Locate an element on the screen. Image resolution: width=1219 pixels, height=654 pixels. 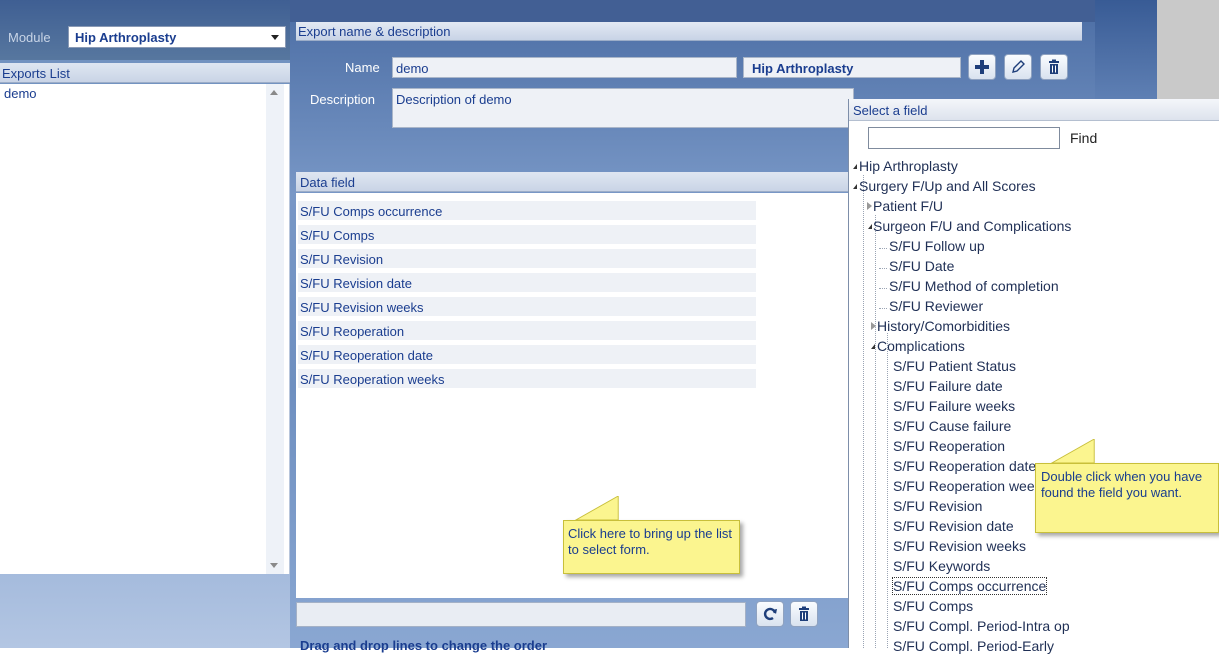
module-label: Module is located at coordinates (29, 37).